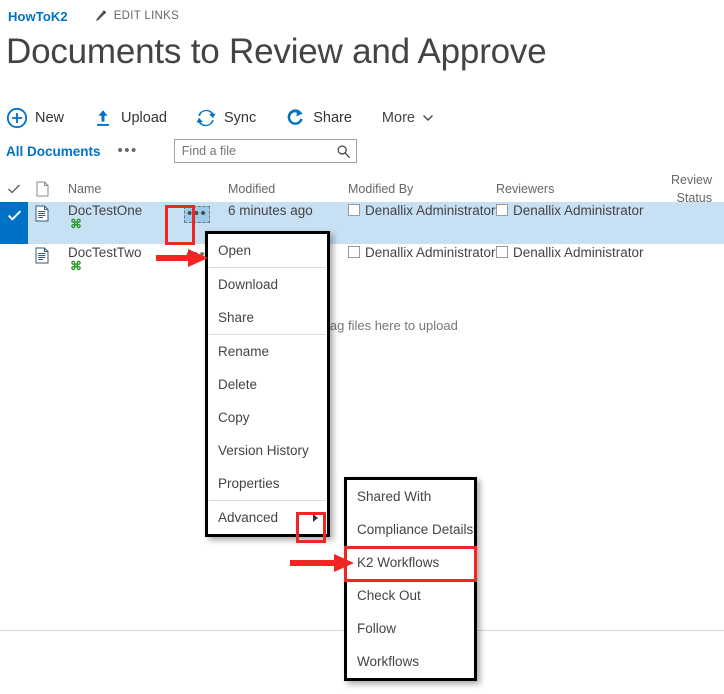  What do you see at coordinates (276, 51) in the screenshot?
I see `page-title: Documents to Review and Approve` at bounding box center [276, 51].